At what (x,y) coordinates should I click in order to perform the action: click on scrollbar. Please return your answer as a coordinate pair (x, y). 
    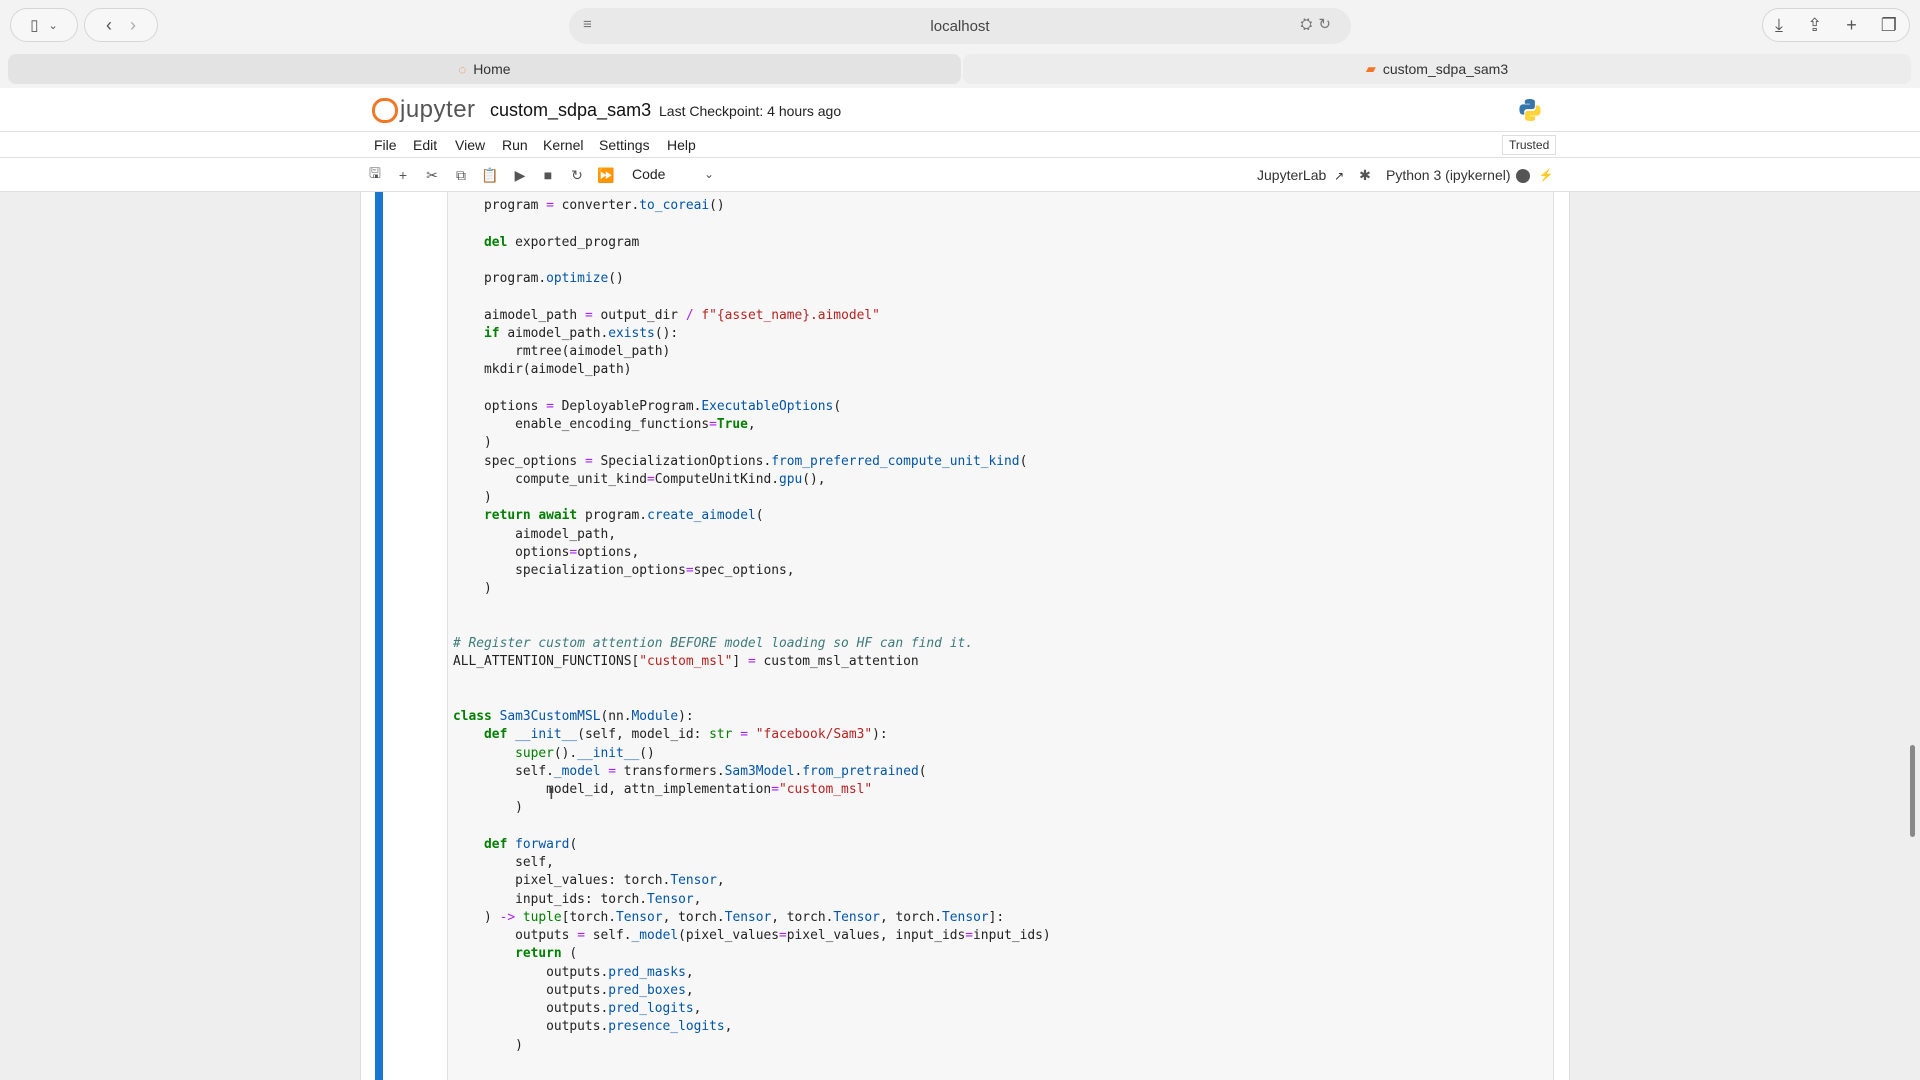
    Looking at the image, I should click on (1912, 791).